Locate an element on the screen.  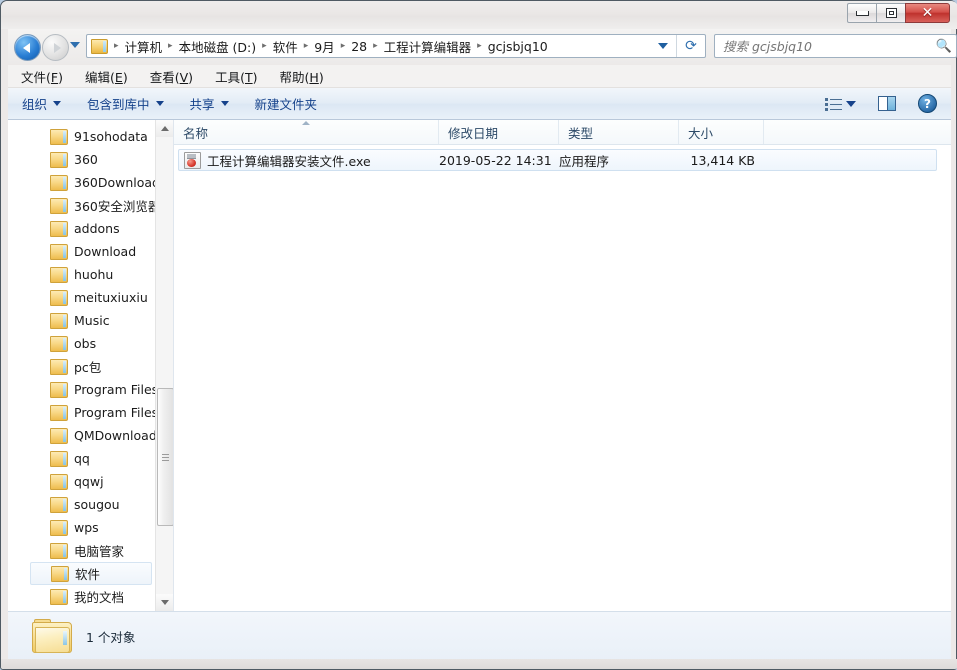
tree-item-label: huohu is located at coordinates (94, 274).